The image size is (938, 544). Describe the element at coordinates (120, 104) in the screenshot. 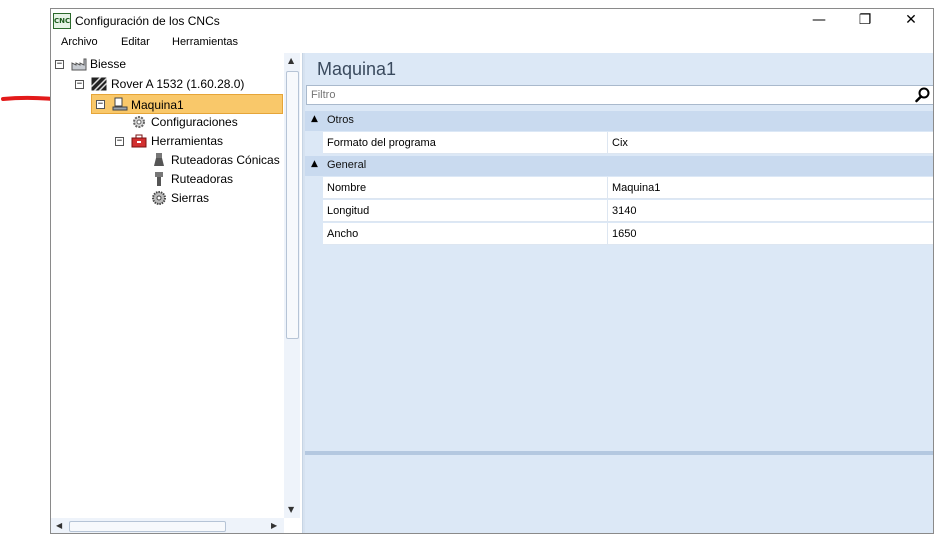

I see `machine-icon` at that location.